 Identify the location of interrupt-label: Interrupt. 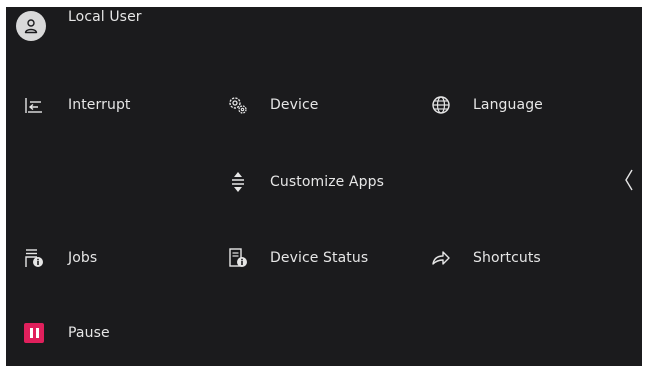
(99, 105).